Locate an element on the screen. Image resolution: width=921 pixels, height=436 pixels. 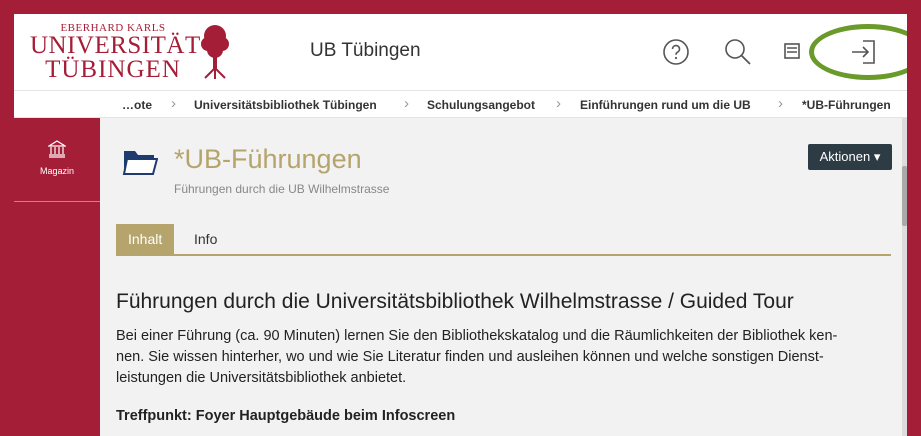
breadcrumb-item: Schulungsangebot is located at coordinates (481, 105).